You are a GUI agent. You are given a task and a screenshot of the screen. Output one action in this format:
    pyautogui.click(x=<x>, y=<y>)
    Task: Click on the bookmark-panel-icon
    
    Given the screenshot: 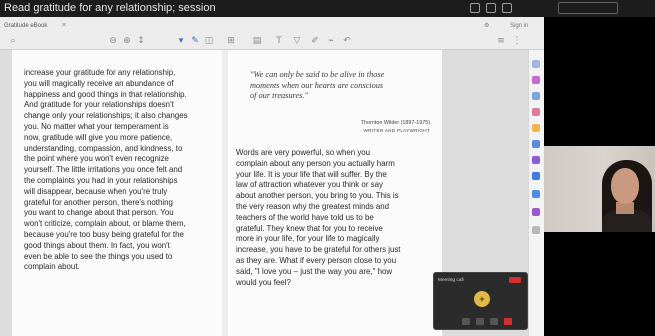 What is the action you would take?
    pyautogui.click(x=536, y=80)
    